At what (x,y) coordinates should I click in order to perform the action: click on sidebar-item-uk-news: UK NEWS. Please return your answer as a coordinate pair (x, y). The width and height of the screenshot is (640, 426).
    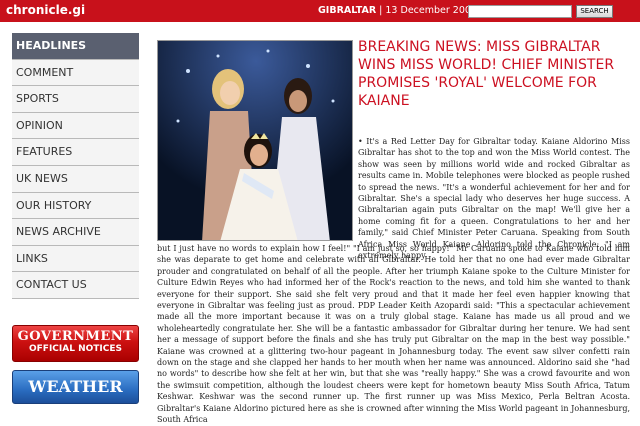
    Looking at the image, I should click on (75, 179).